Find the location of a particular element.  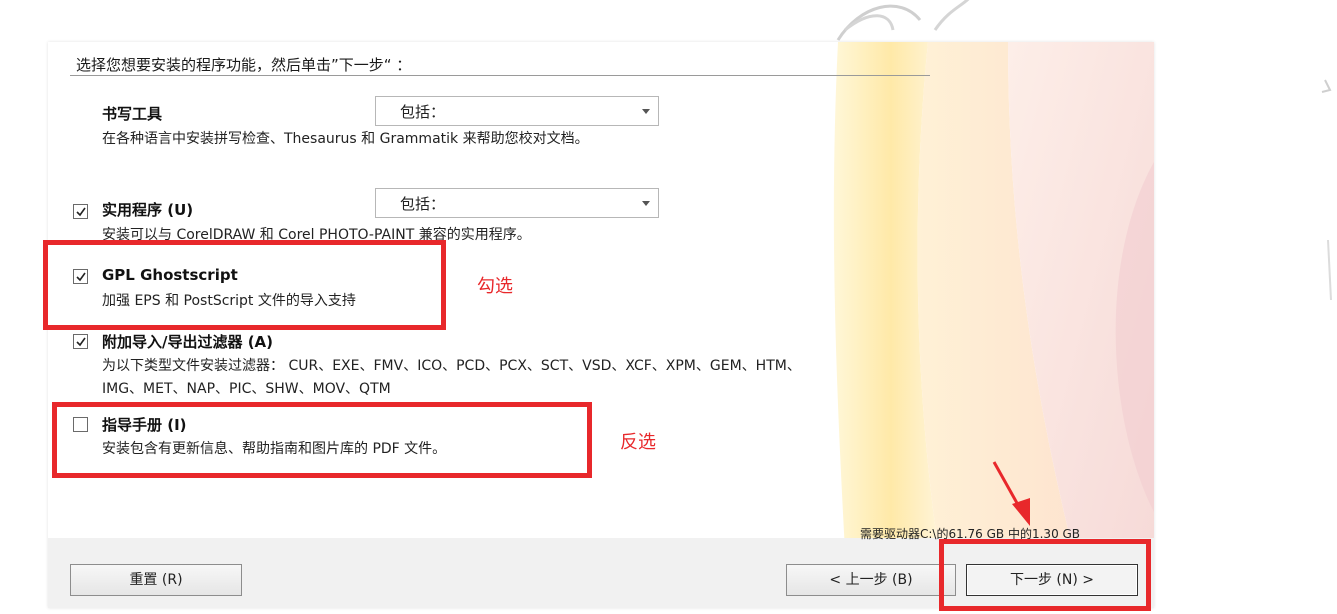

reset-button: 重置 (R) is located at coordinates (156, 580).